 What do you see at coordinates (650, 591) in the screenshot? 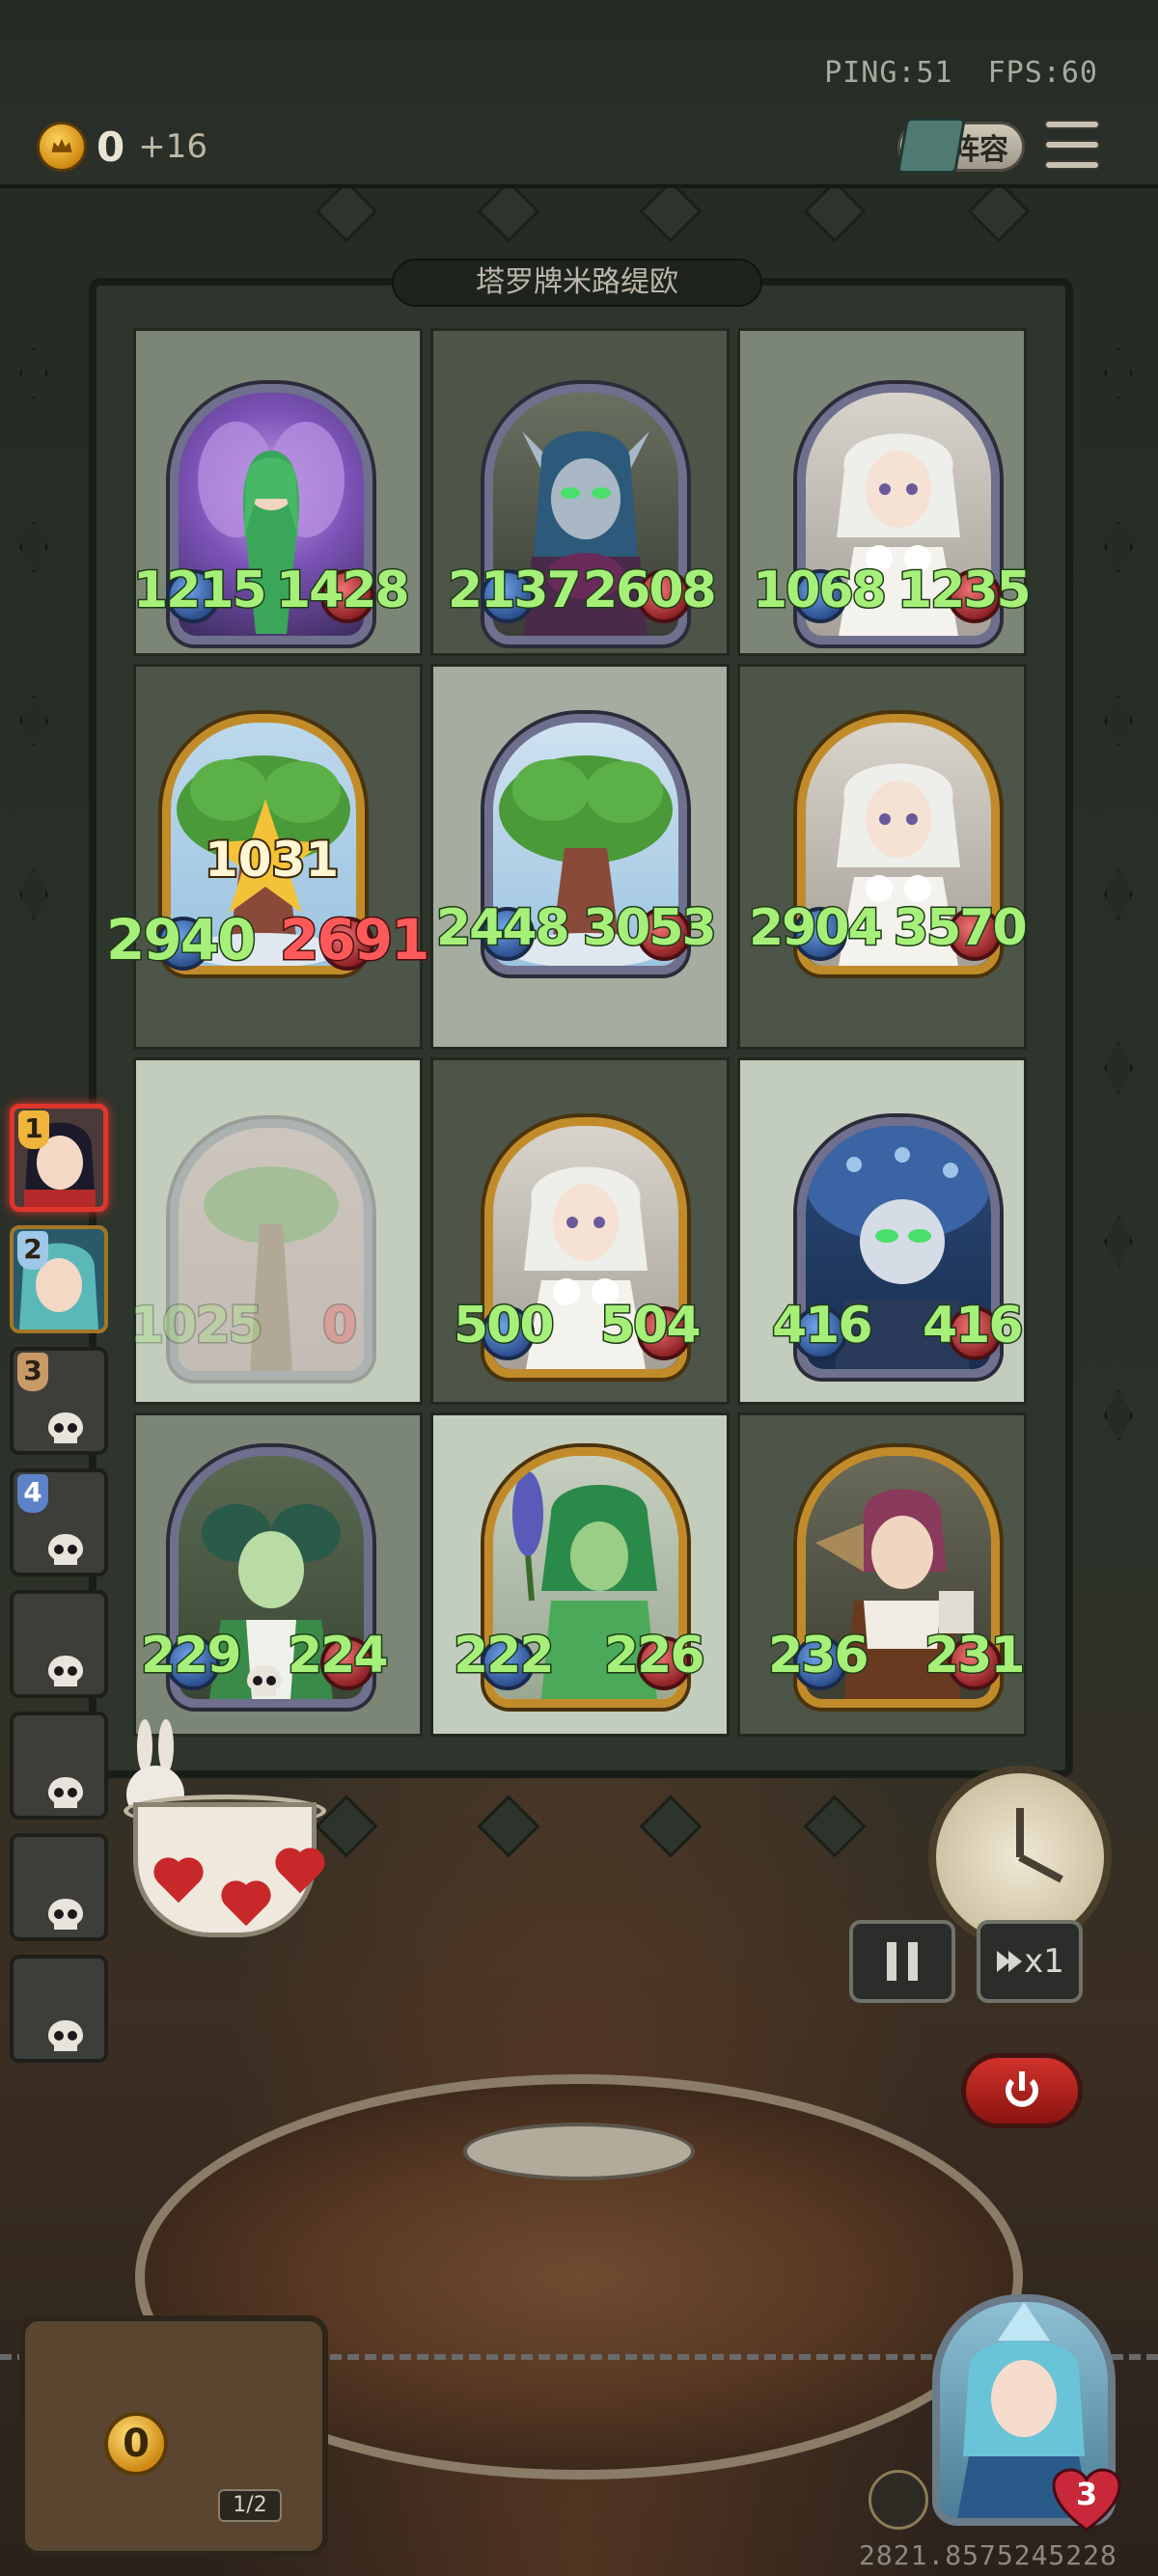
I see `unit-health: 2608` at bounding box center [650, 591].